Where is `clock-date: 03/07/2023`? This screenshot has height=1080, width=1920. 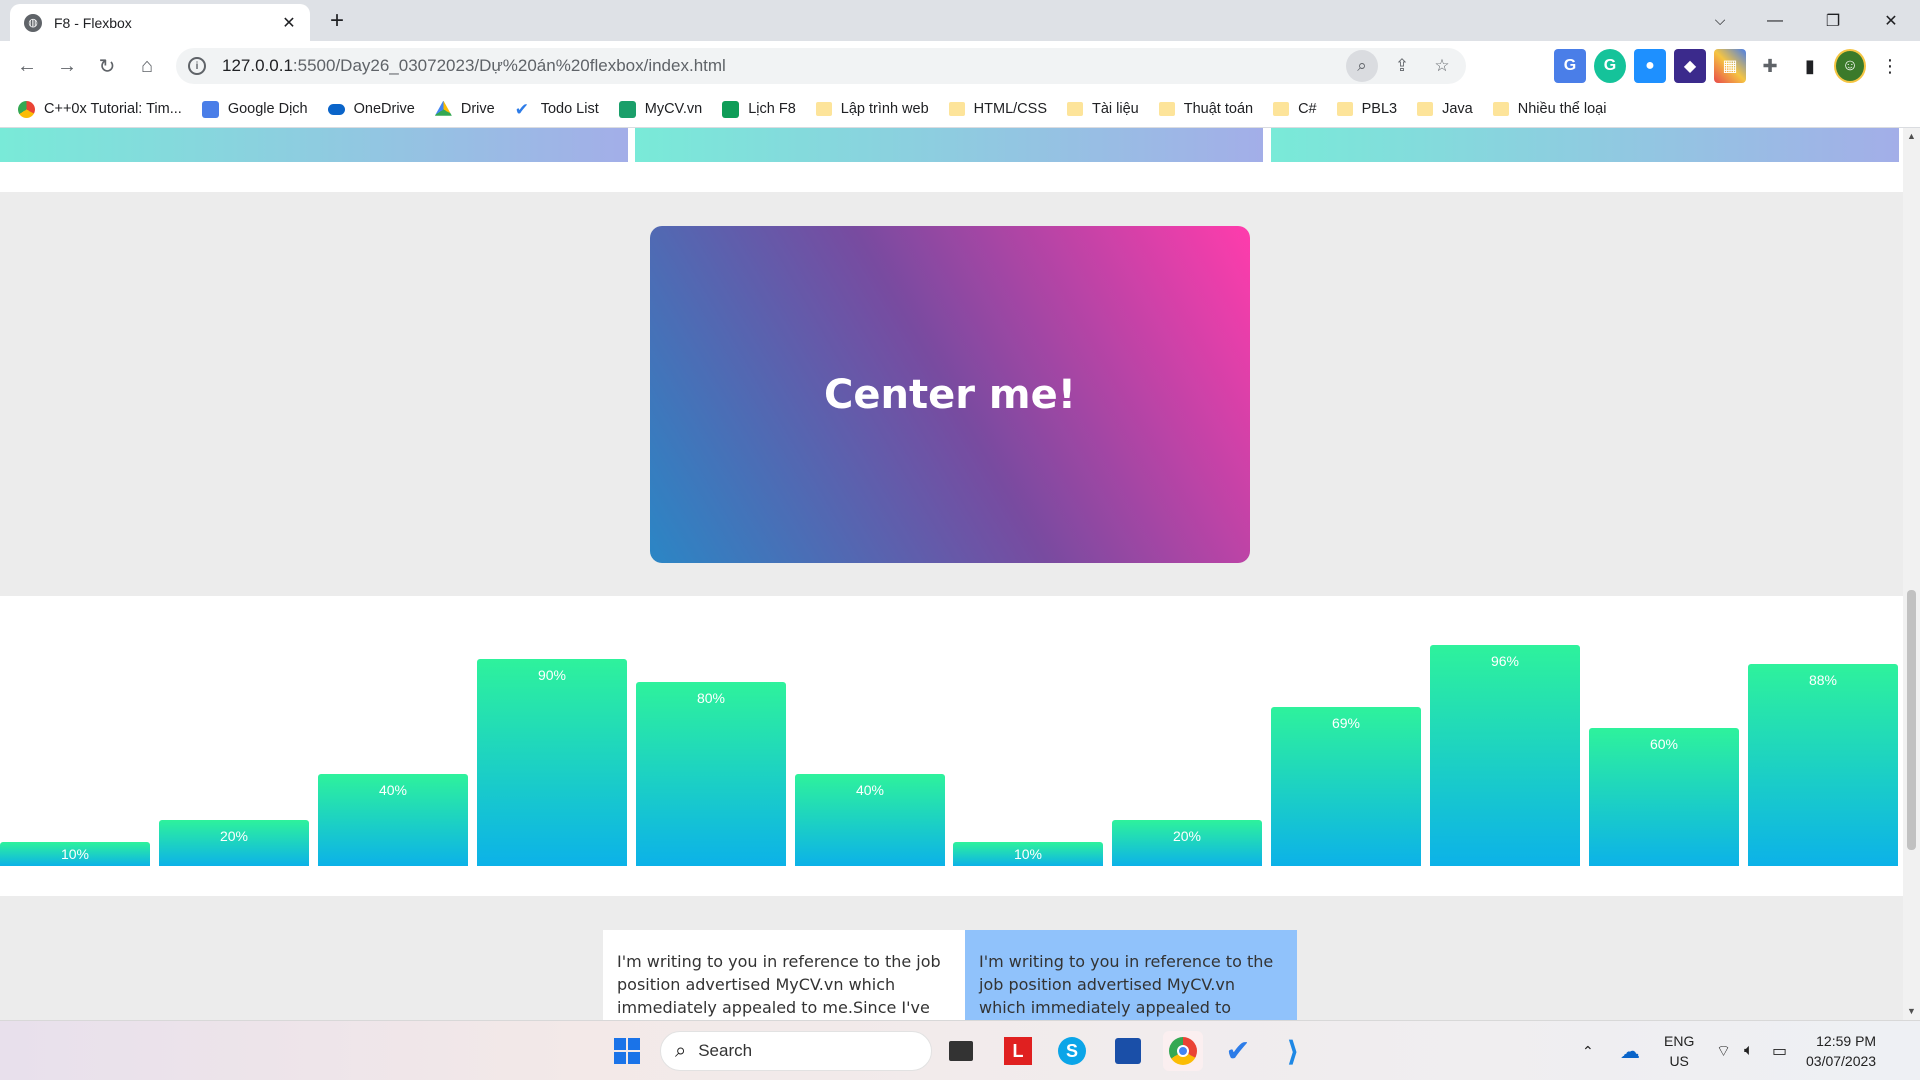
clock-date: 03/07/2023 is located at coordinates (1841, 1061).